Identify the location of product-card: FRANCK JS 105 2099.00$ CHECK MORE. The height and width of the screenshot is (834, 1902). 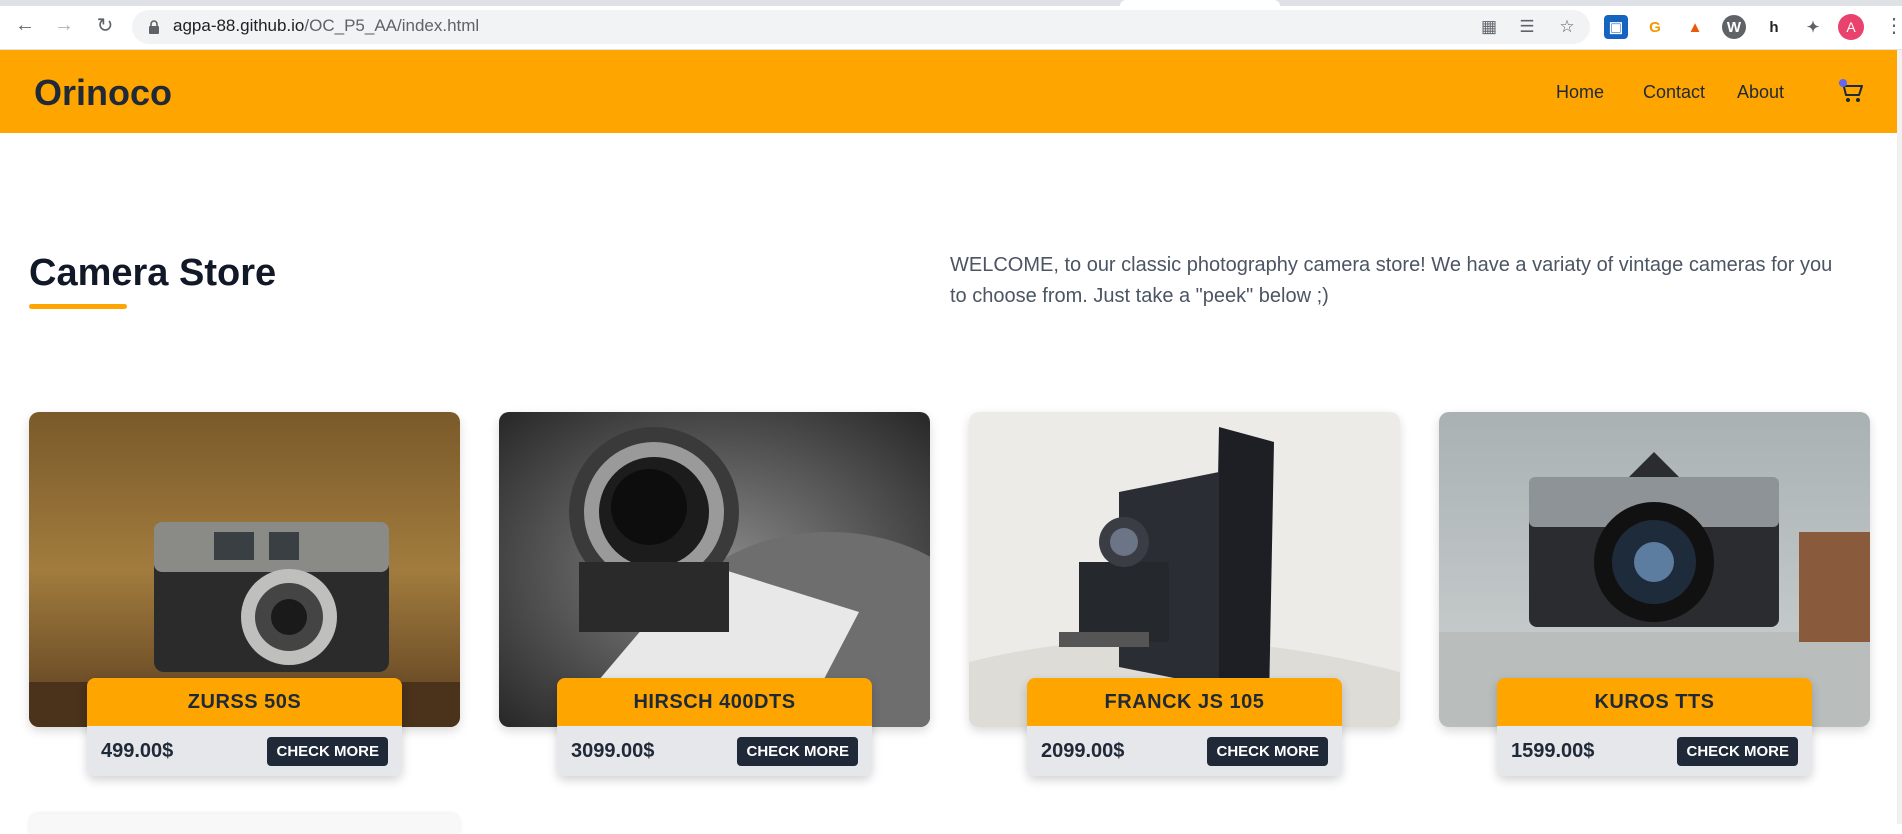
(1184, 594).